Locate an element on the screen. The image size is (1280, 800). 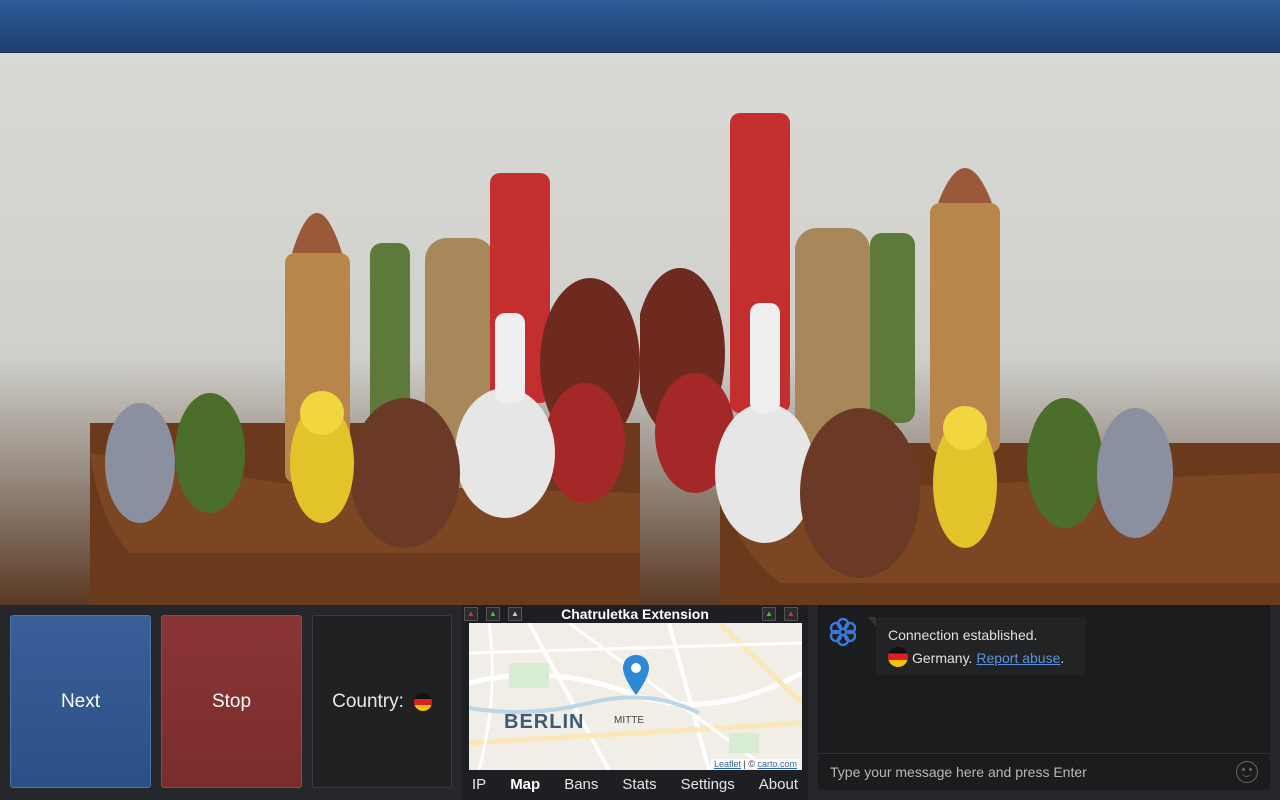
country-line: Germany. Report abuse. is located at coordinates (981, 658).